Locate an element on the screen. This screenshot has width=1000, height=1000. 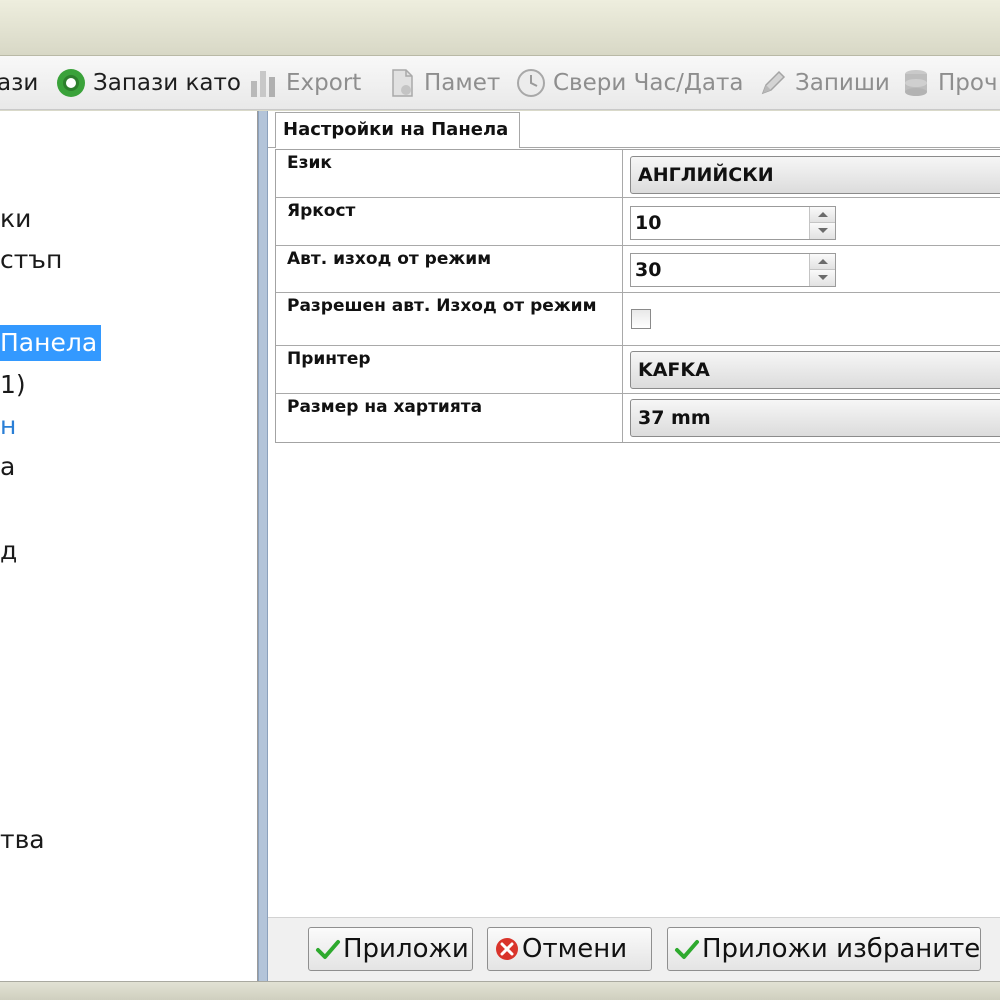
pane-splitter is located at coordinates (263, 546).